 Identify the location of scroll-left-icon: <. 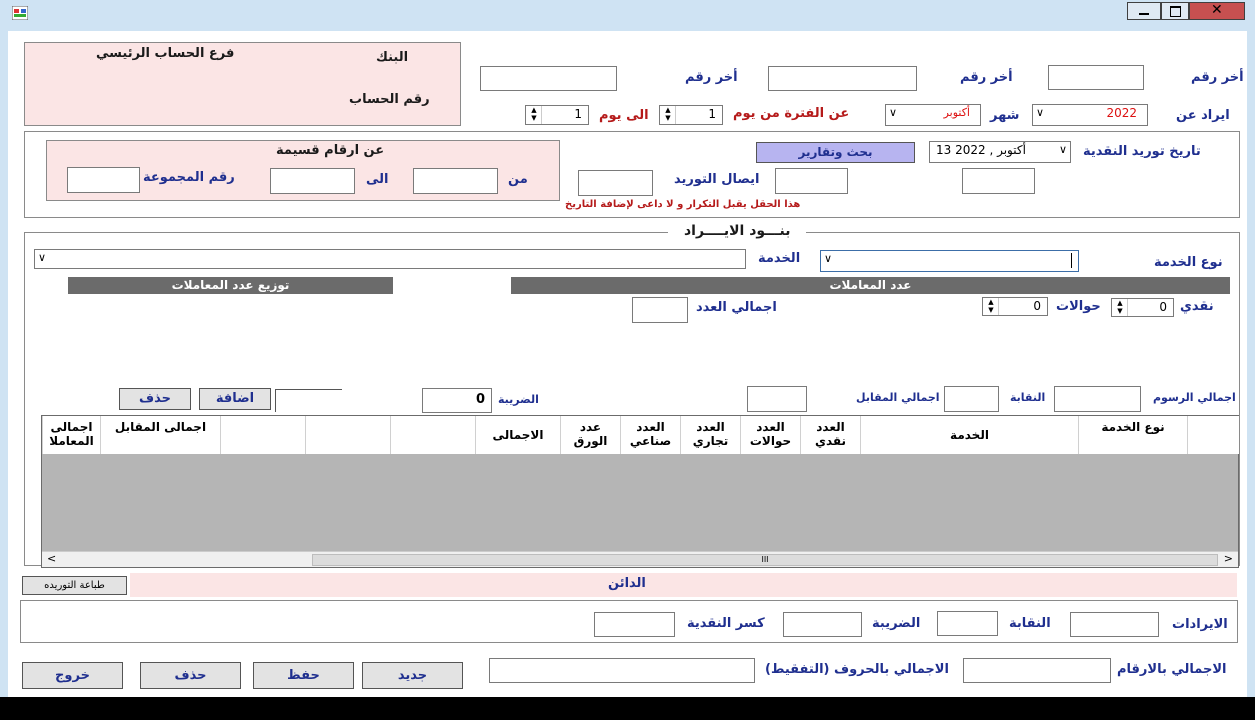
(51, 558).